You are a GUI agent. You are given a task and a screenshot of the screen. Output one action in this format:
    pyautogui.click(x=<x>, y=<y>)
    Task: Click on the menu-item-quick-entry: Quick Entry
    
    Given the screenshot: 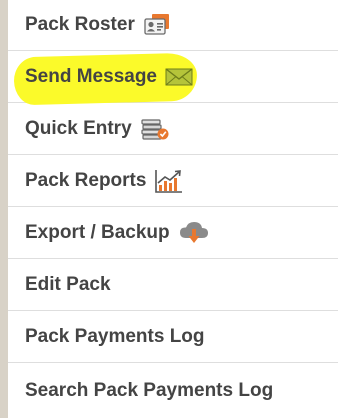 What is the action you would take?
    pyautogui.click(x=173, y=129)
    